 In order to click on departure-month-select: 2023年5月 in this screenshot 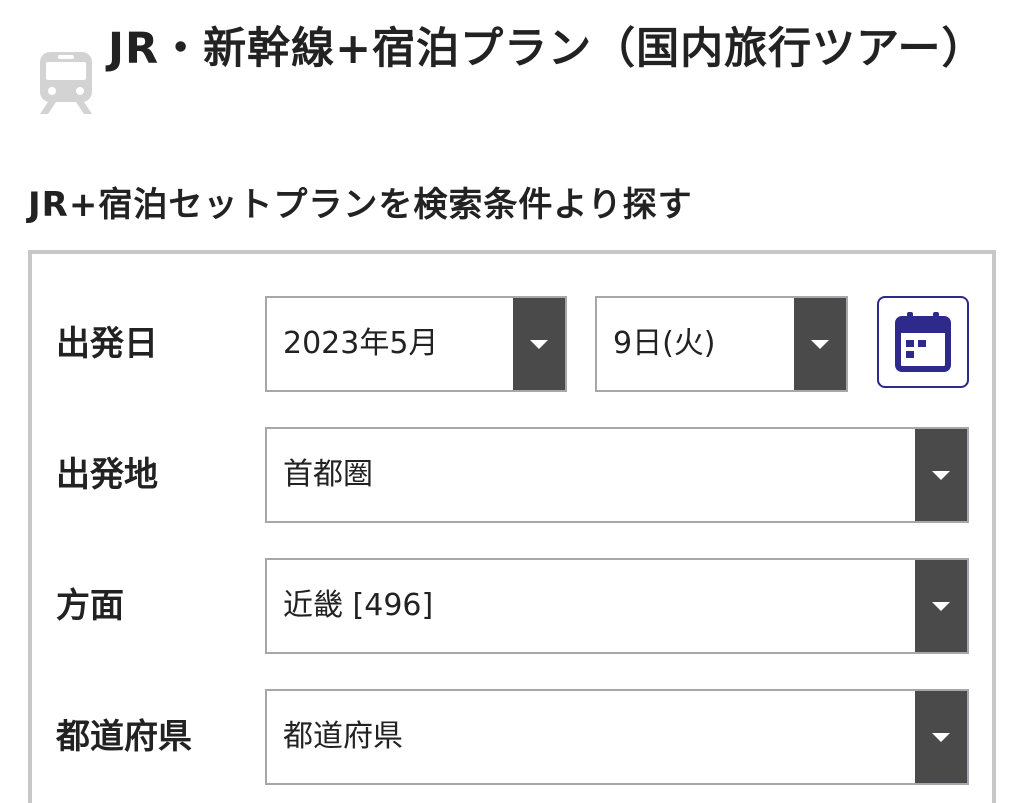, I will do `click(416, 344)`.